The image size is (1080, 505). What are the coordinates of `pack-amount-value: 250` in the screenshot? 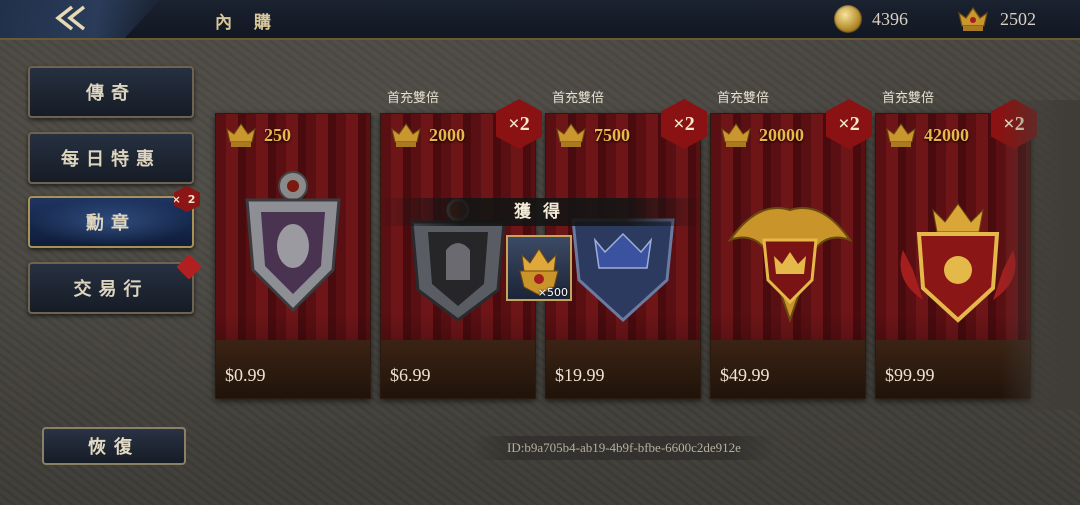 It's located at (277, 134).